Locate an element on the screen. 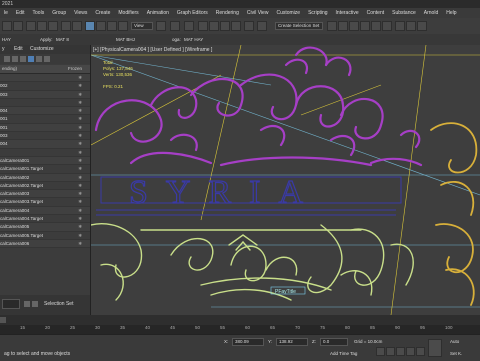 The width and height of the screenshot is (480, 361). menu-animation: Animation is located at coordinates (158, 13).